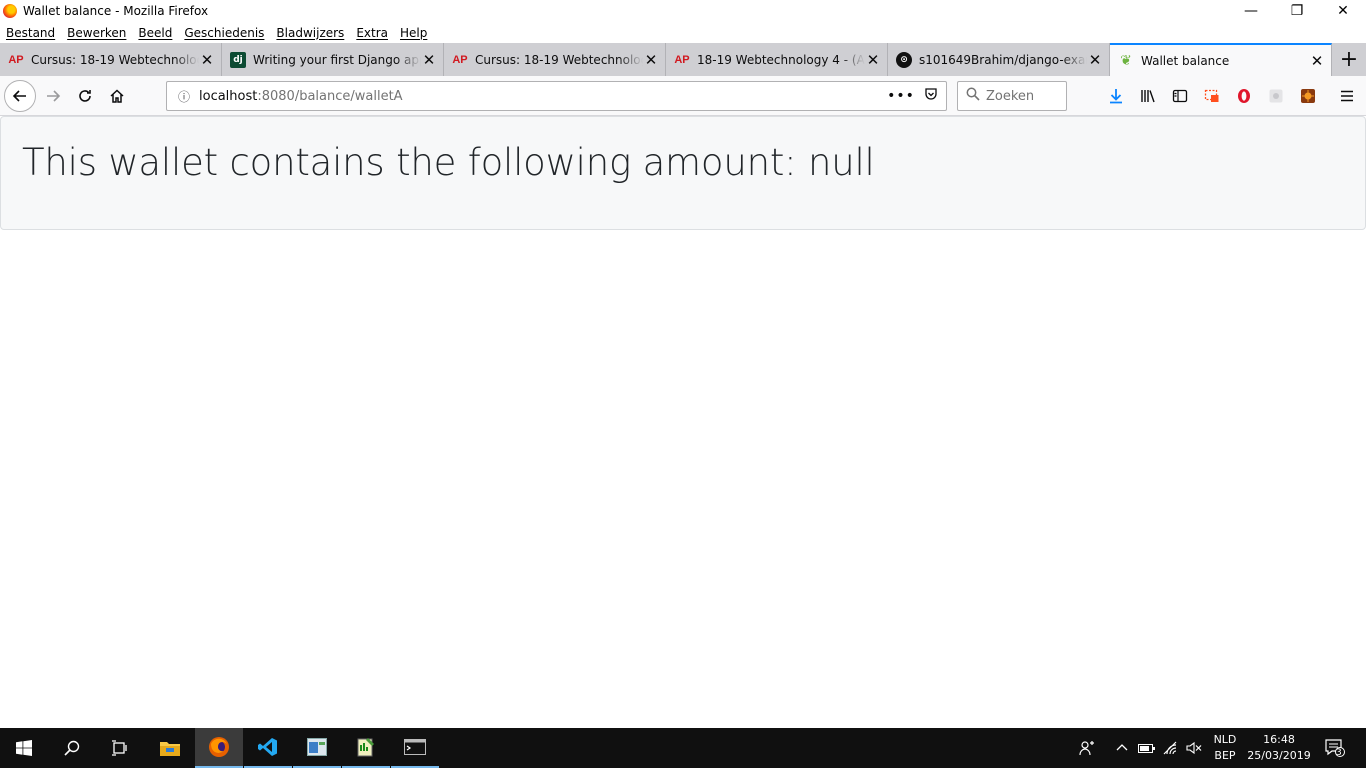  Describe the element at coordinates (1225, 739) in the screenshot. I see `lang-code: NLD` at that location.